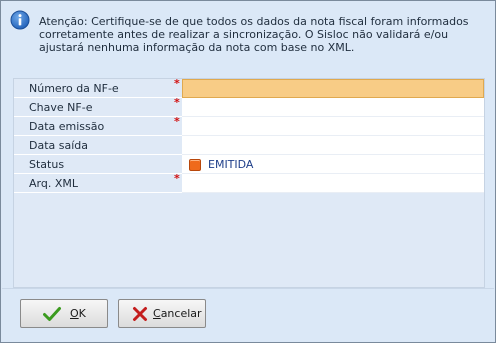  What do you see at coordinates (231, 164) in the screenshot?
I see `status-value: EMITIDA` at bounding box center [231, 164].